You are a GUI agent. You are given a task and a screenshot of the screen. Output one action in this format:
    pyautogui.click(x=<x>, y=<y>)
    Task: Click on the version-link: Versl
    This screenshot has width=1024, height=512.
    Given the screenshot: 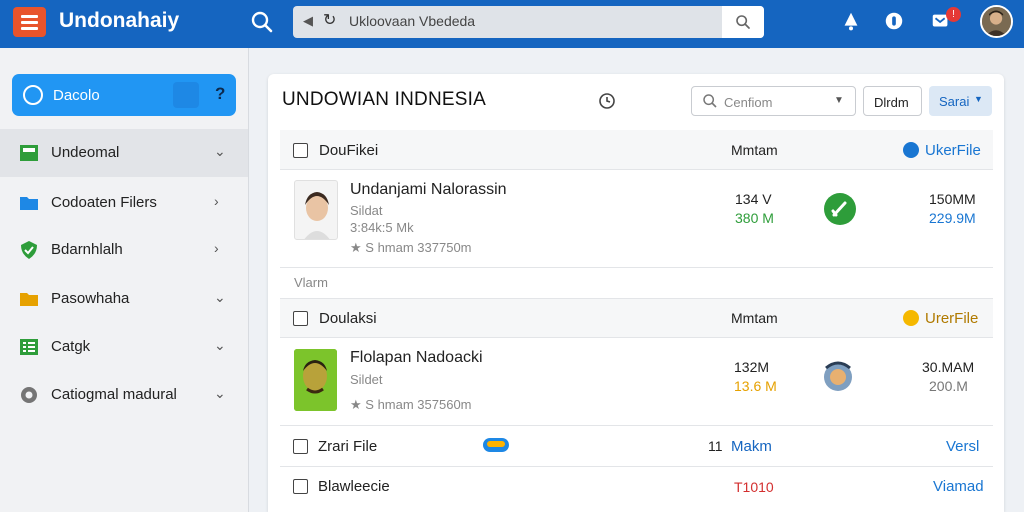 What is the action you would take?
    pyautogui.click(x=962, y=446)
    